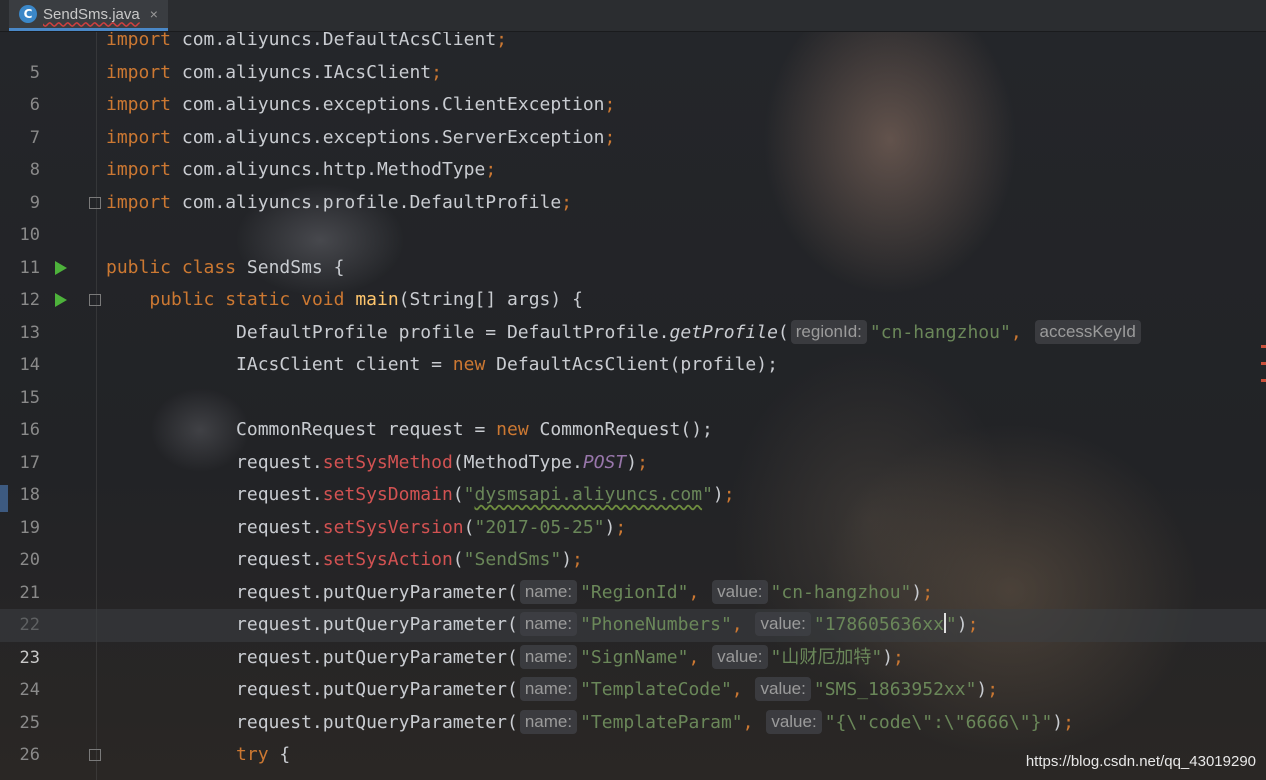 This screenshot has width=1266, height=780. Describe the element at coordinates (431, 527) in the screenshot. I see `code-text: request.setSysVersion("2017-05-25");` at that location.